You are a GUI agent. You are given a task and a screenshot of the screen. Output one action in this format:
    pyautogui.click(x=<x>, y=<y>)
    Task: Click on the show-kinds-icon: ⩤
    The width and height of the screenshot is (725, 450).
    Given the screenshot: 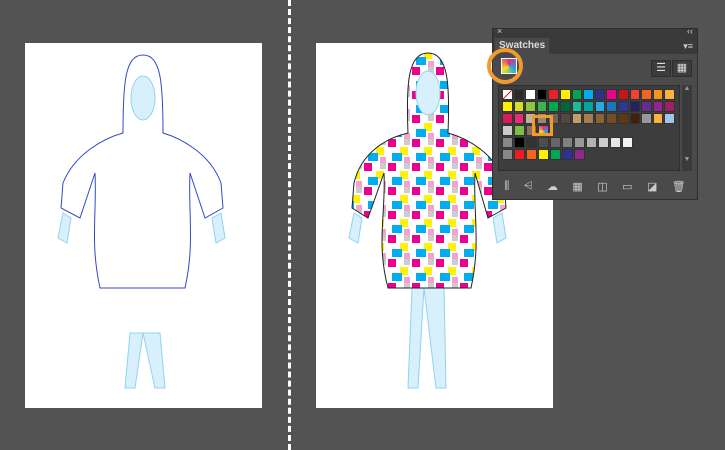 What is the action you would take?
    pyautogui.click(x=528, y=186)
    